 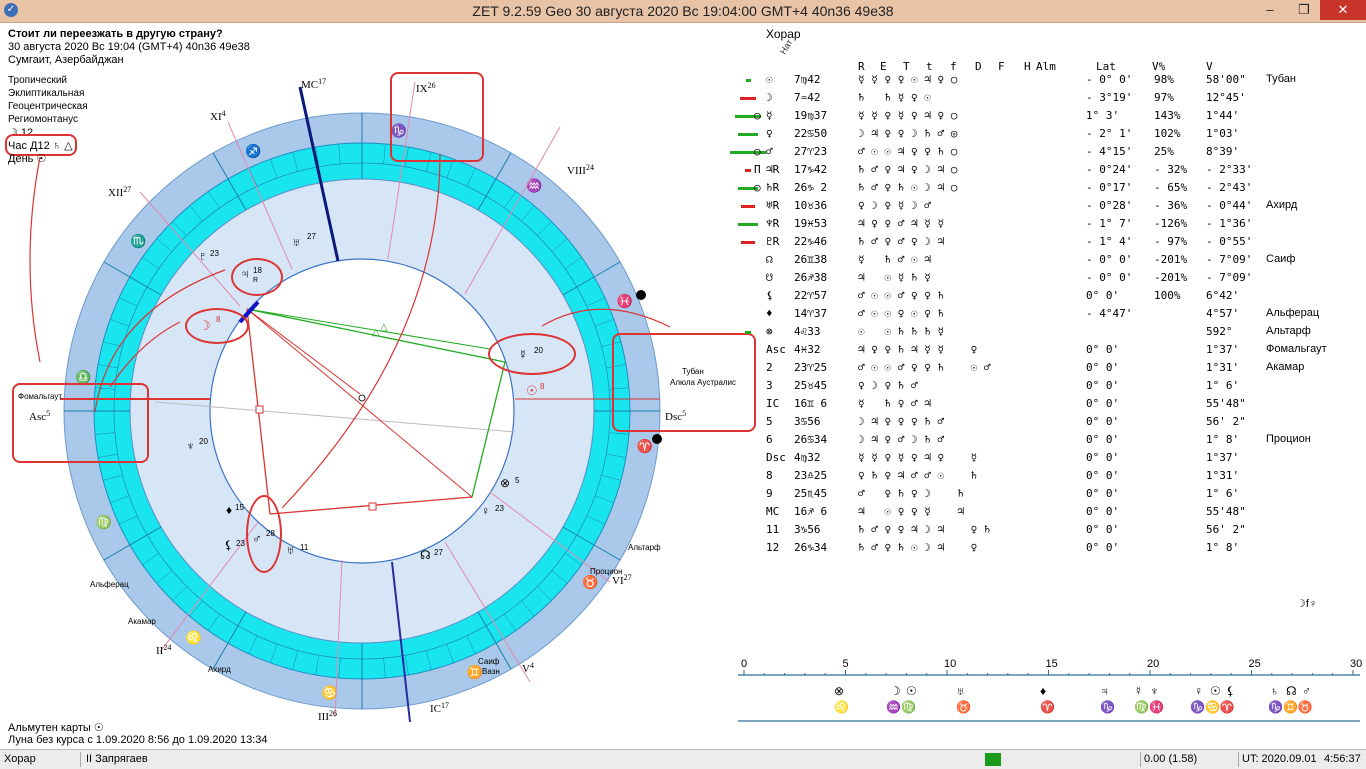 What do you see at coordinates (384, 327) in the screenshot?
I see `trine-marker: △` at bounding box center [384, 327].